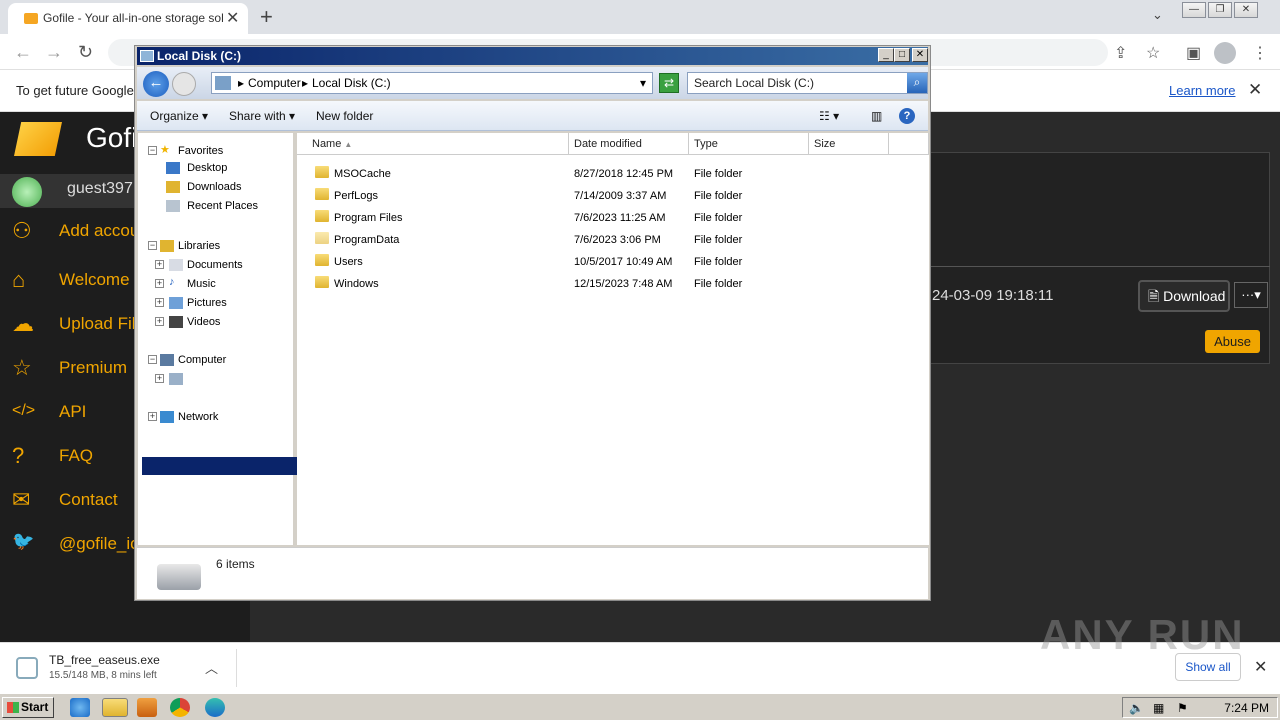 The width and height of the screenshot is (1280, 720). What do you see at coordinates (1208, 667) in the screenshot?
I see `show-all-button: Show all` at bounding box center [1208, 667].